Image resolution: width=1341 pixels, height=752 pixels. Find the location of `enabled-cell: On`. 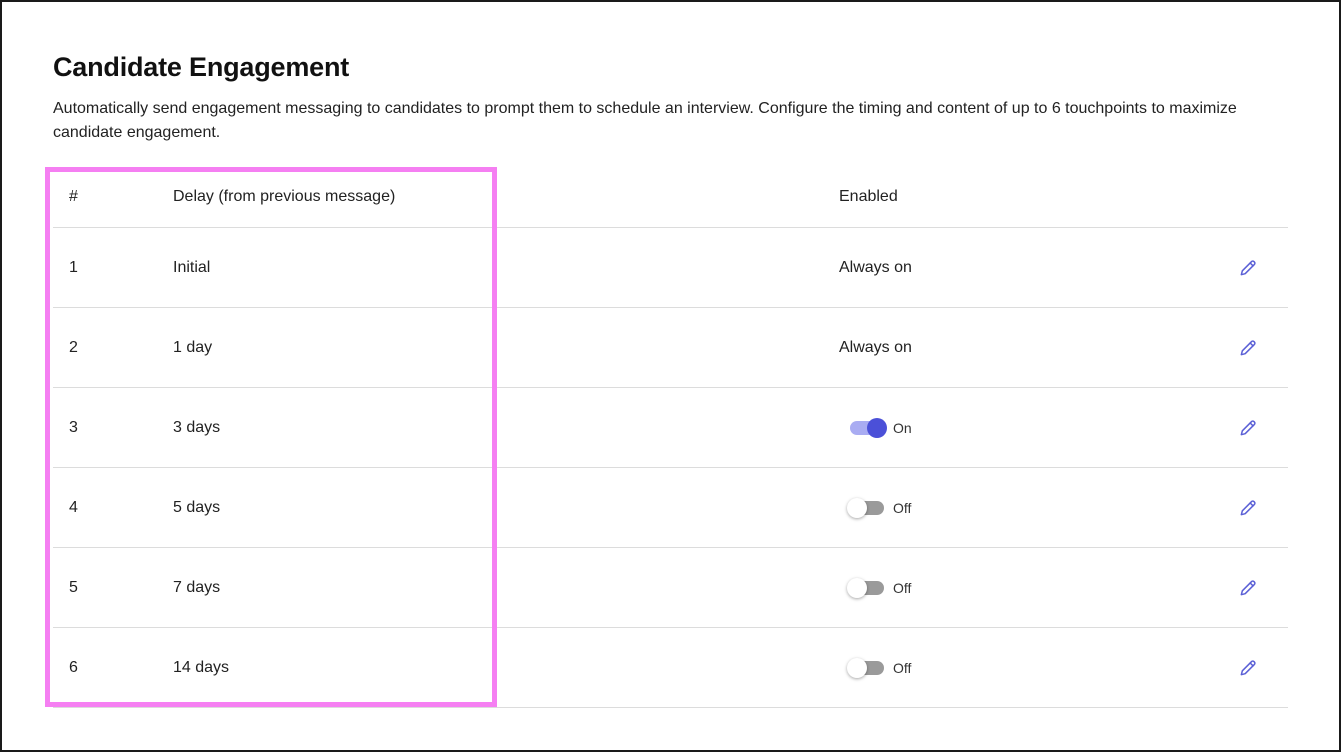

enabled-cell: On is located at coordinates (881, 427).